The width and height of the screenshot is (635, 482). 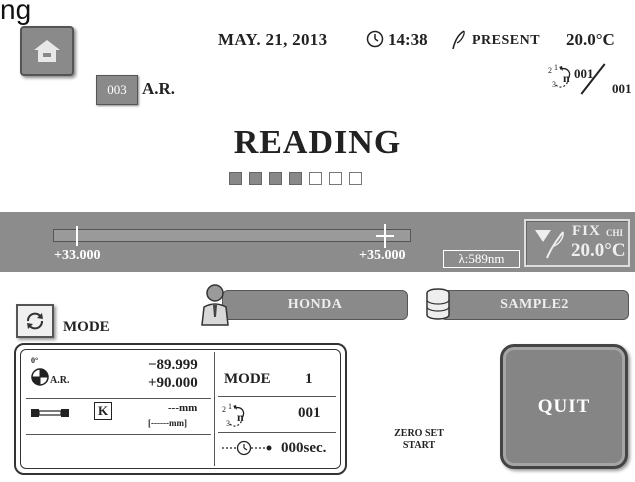 What do you see at coordinates (273, 39) in the screenshot?
I see `date-display: MAY. 21, 2013` at bounding box center [273, 39].